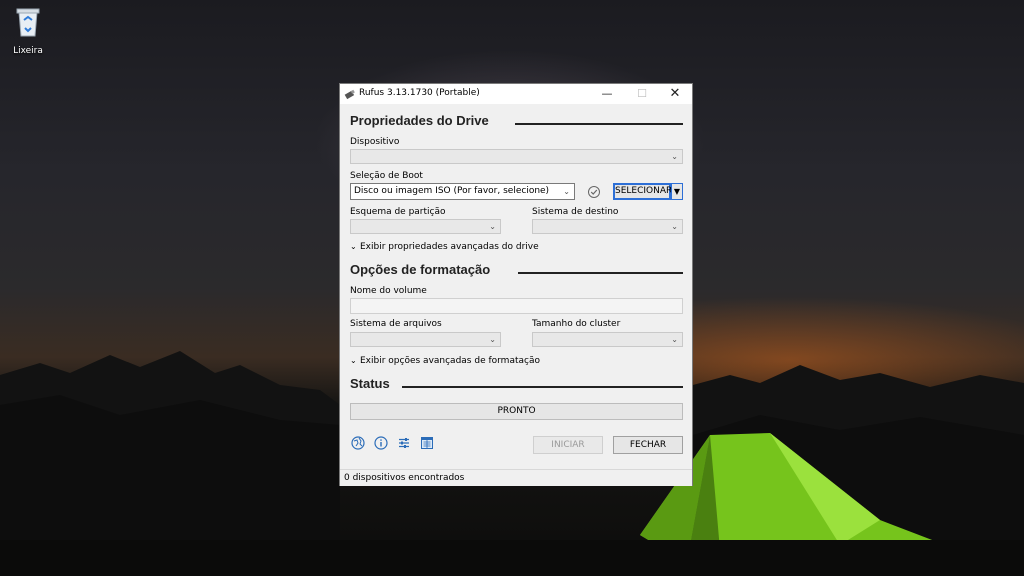  I want to click on format-section-title: Opções de formatação, so click(420, 269).